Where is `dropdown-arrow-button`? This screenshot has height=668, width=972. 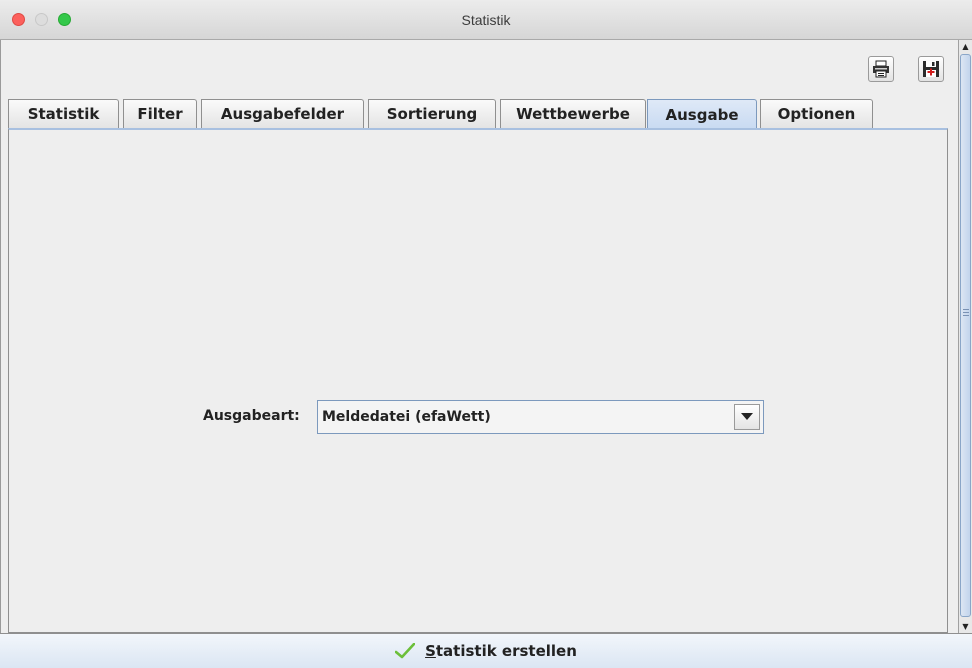
dropdown-arrow-button is located at coordinates (747, 417).